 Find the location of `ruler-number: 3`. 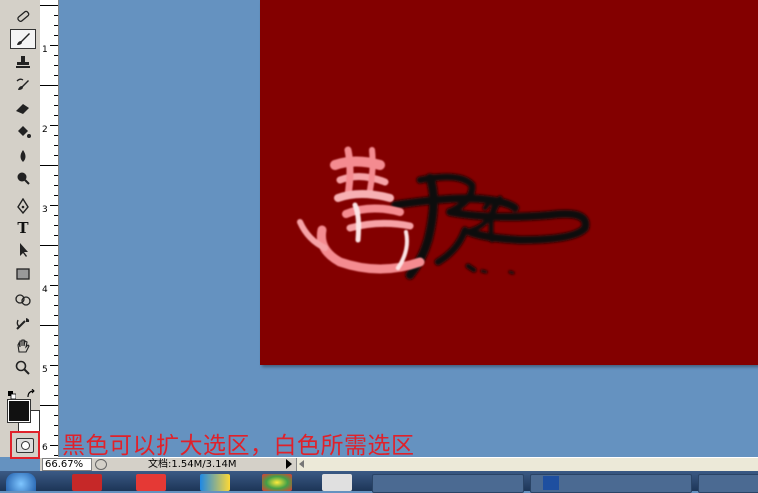

ruler-number: 3 is located at coordinates (45, 210).